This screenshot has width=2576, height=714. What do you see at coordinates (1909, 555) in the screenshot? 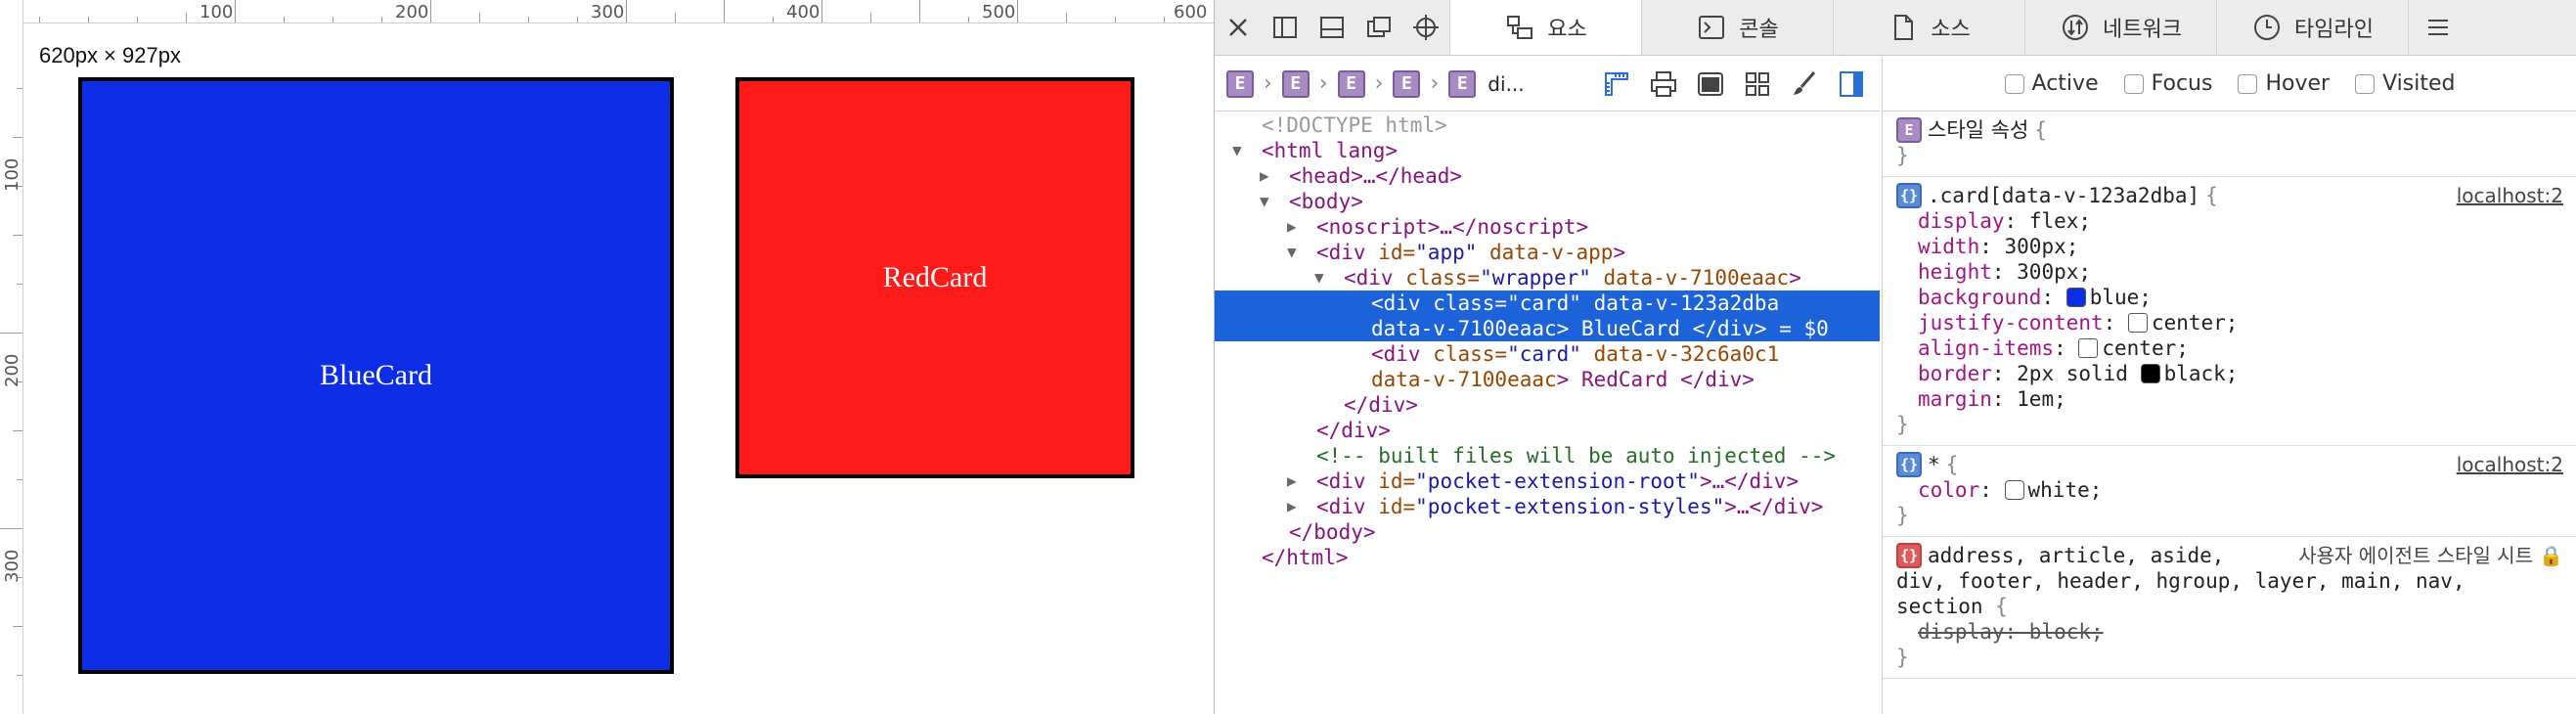
I see `ua-rule-icon: {}` at bounding box center [1909, 555].